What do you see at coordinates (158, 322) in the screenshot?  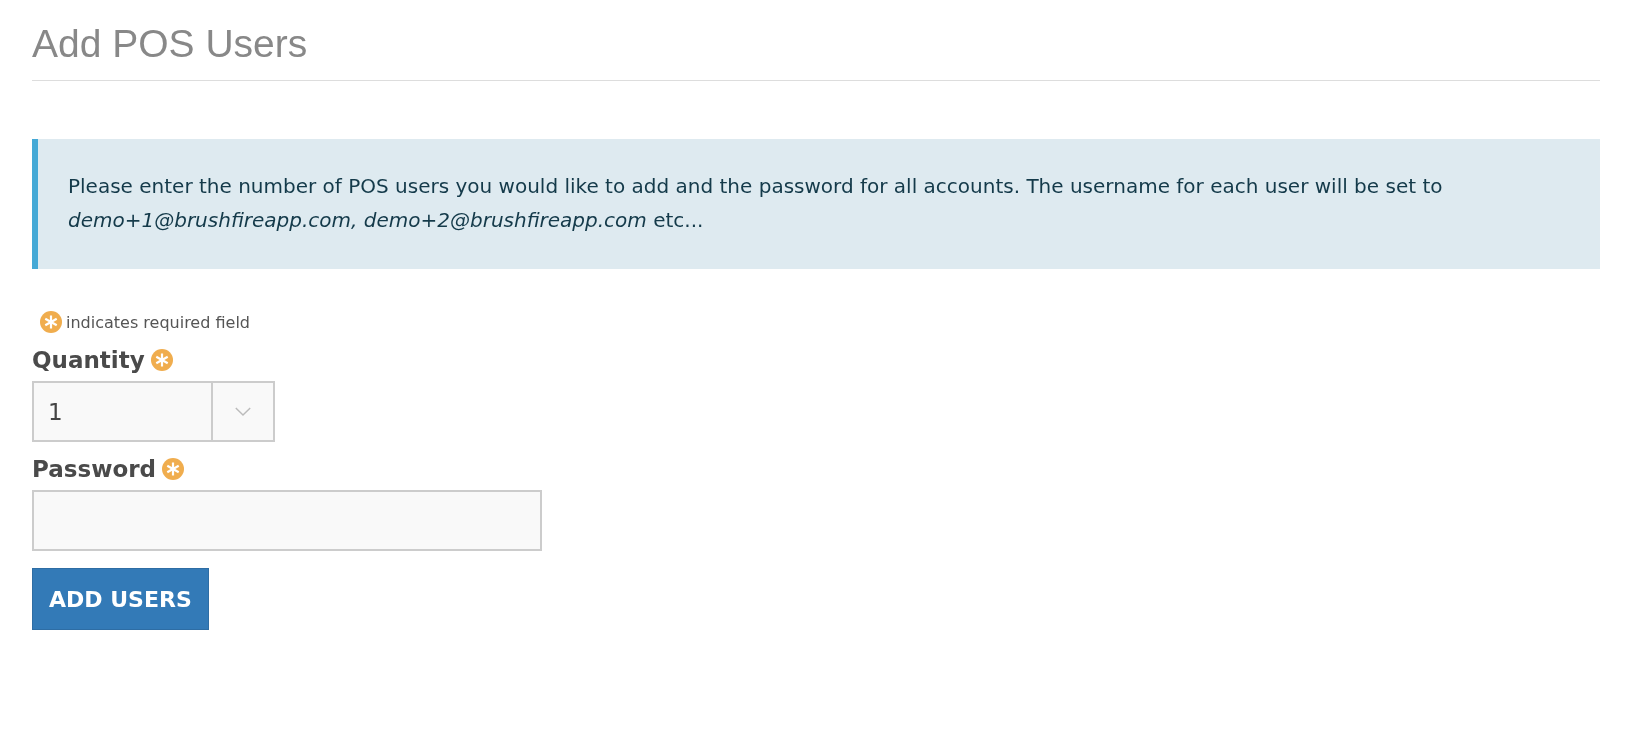 I see `required-note: indicates required field` at bounding box center [158, 322].